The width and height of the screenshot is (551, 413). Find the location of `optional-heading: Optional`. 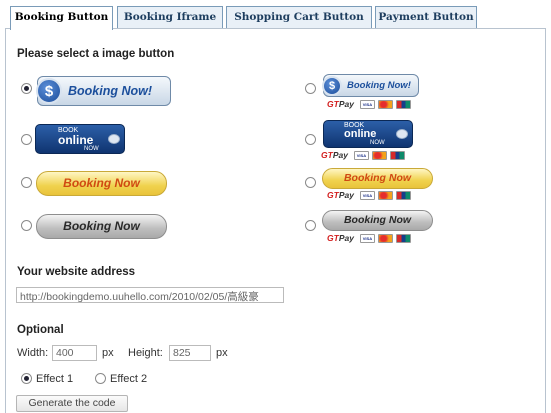

optional-heading: Optional is located at coordinates (40, 330).